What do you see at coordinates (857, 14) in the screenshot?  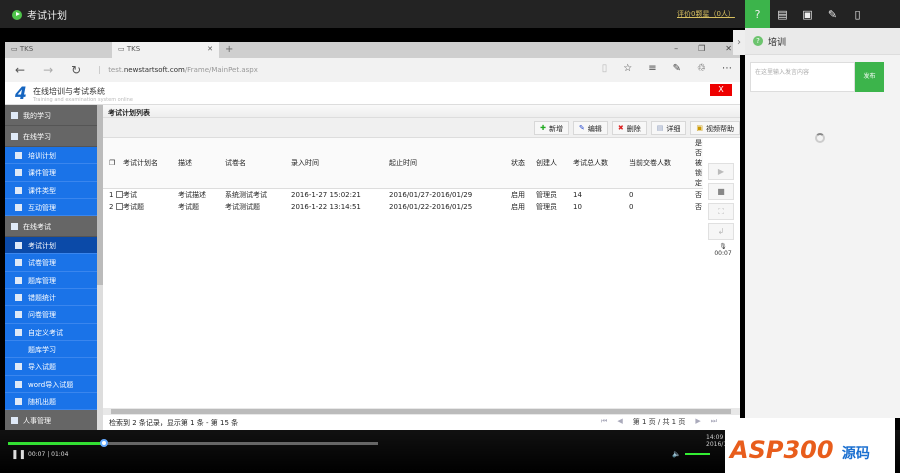 I see `document-icon: ▯` at bounding box center [857, 14].